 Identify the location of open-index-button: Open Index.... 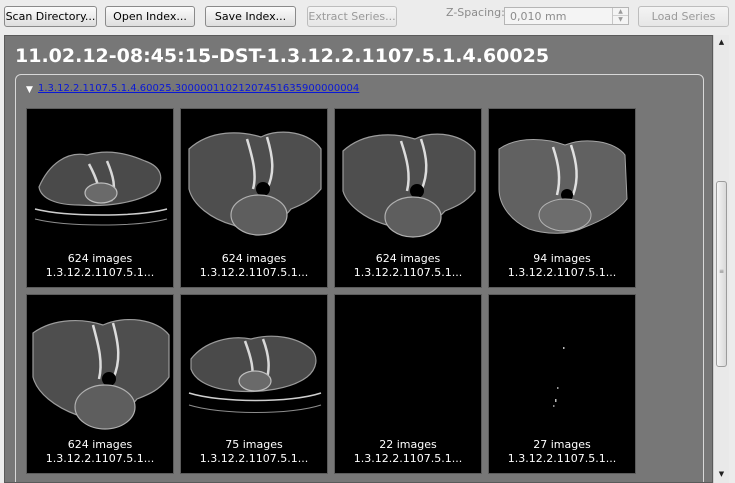
(150, 16).